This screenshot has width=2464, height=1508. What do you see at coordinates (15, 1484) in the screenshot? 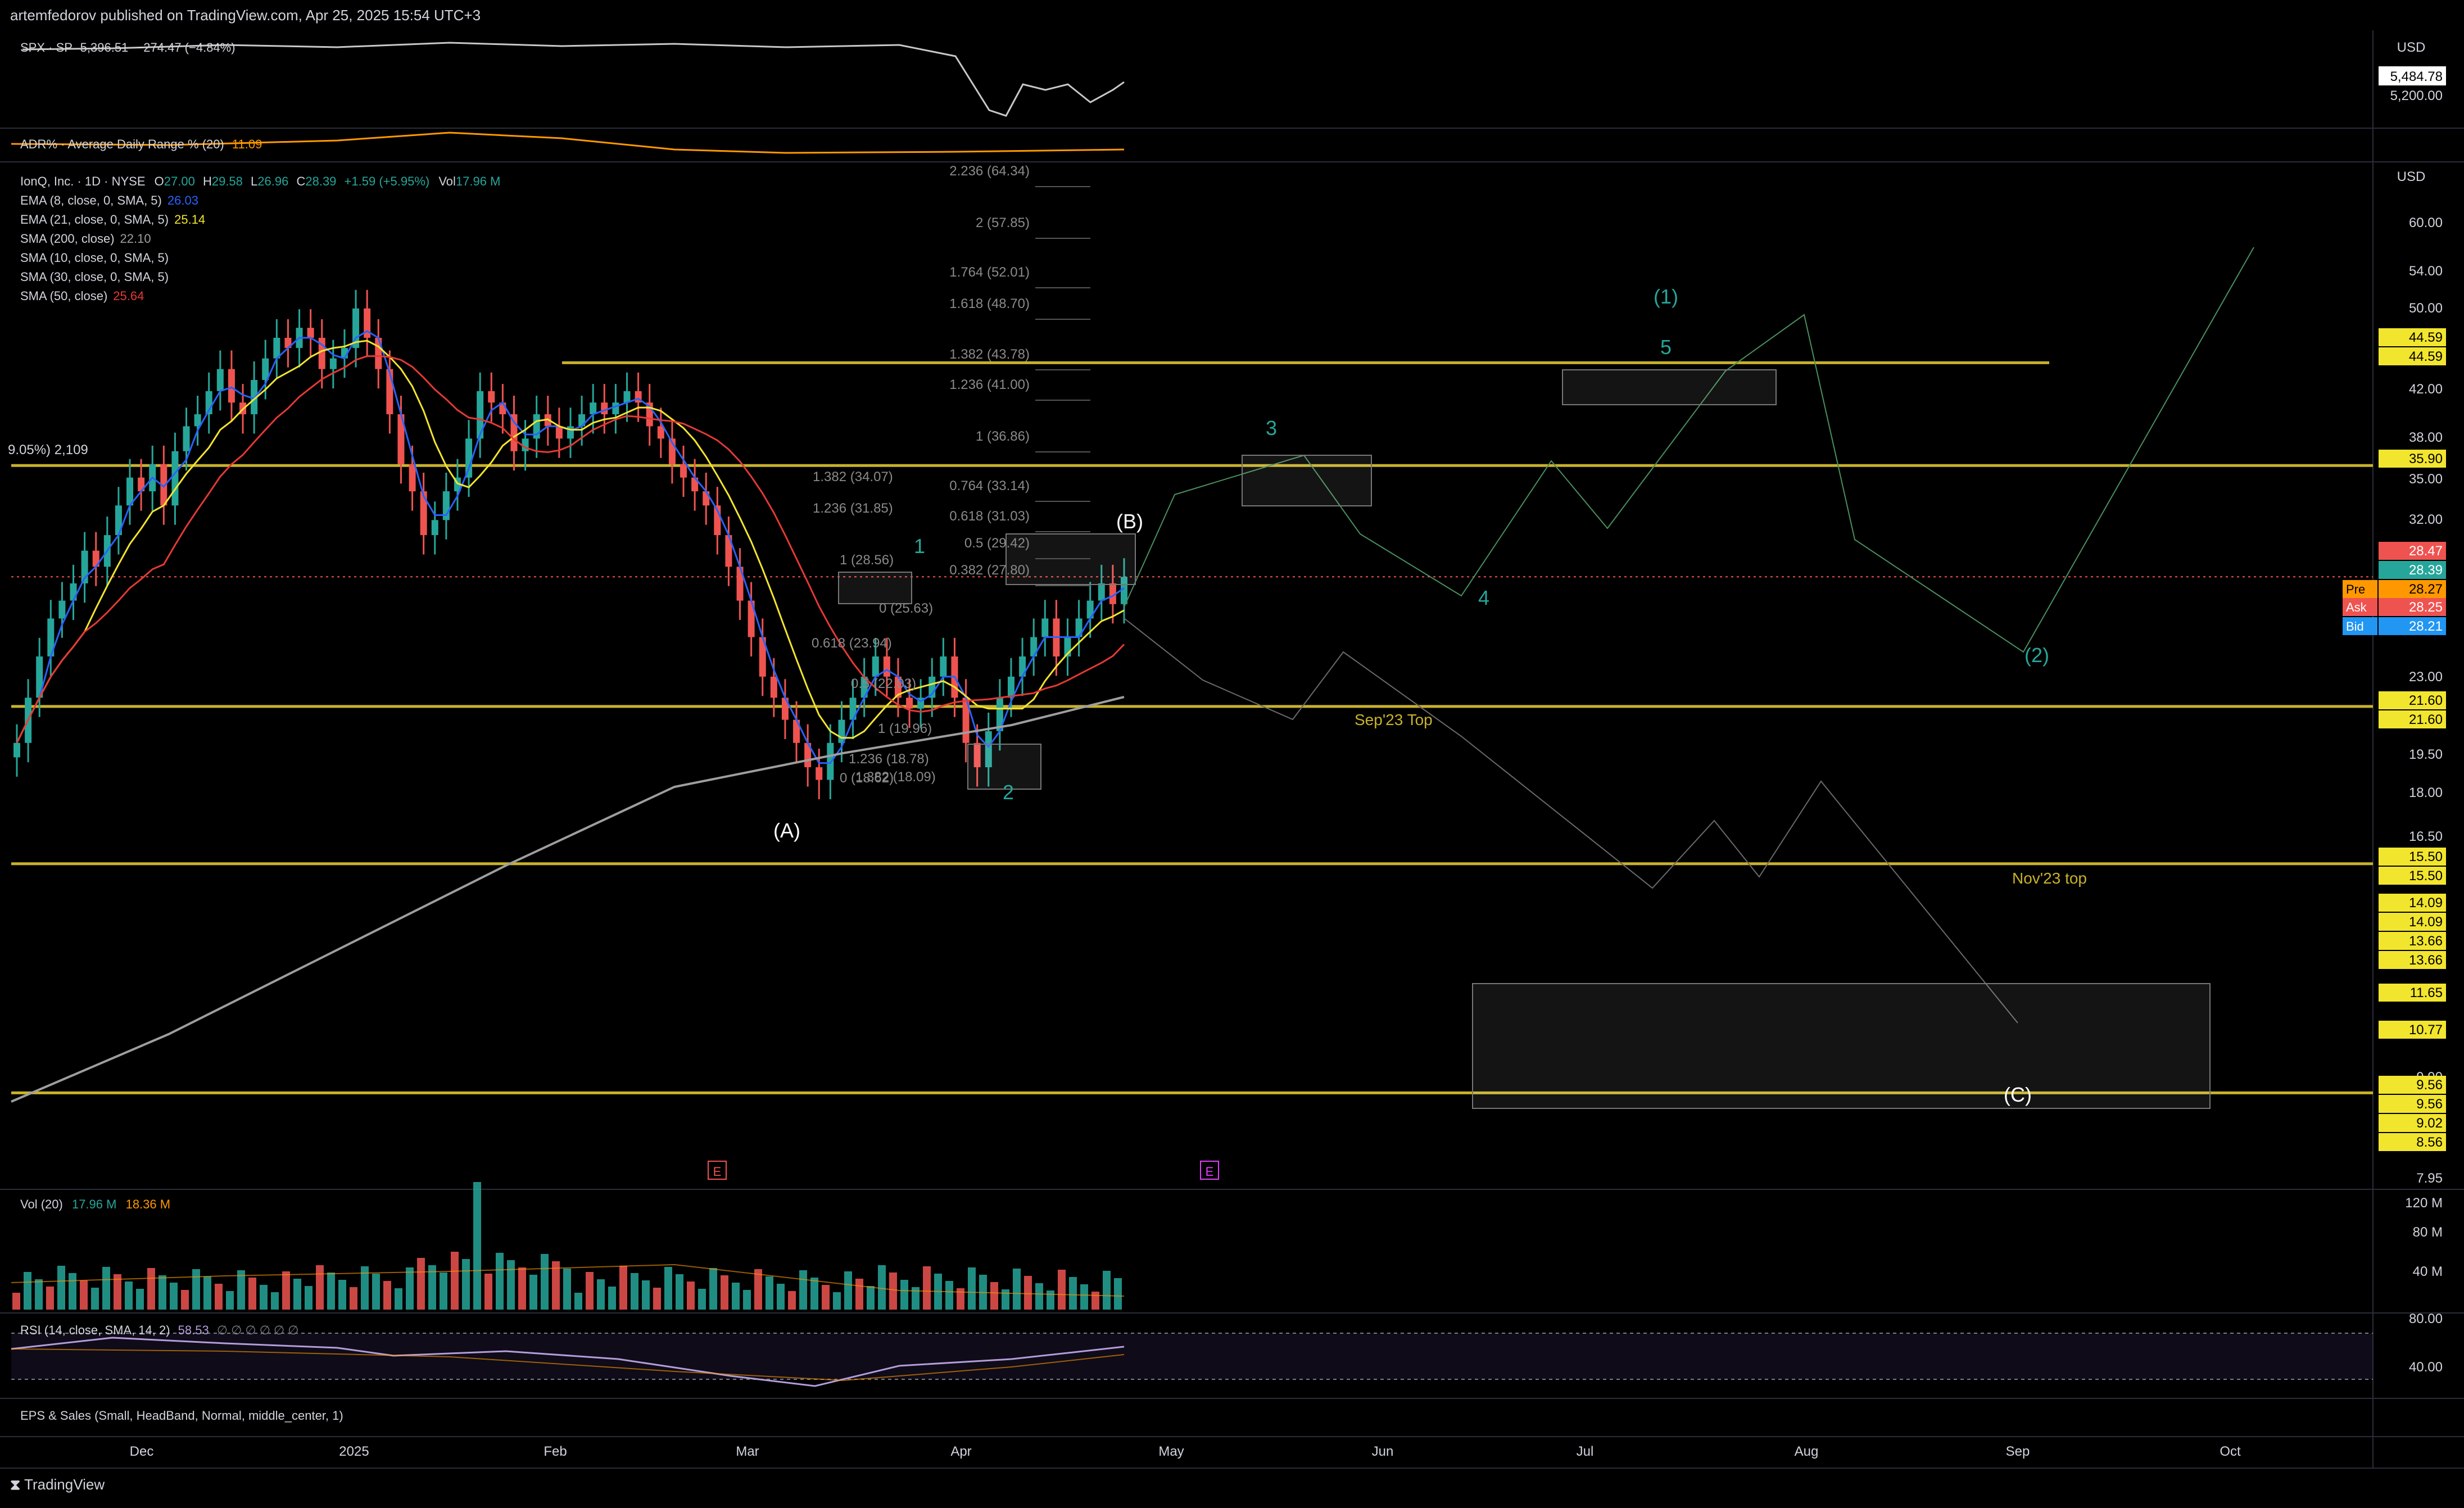
I see `tradingview-icon: ⧗` at bounding box center [15, 1484].